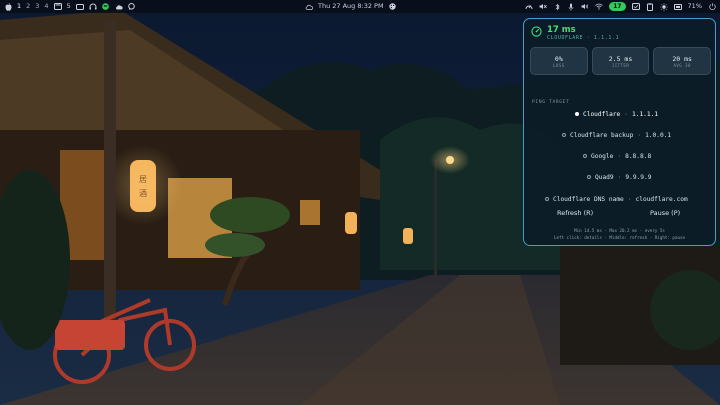 This screenshot has height=405, width=720. What do you see at coordinates (602, 135) in the screenshot?
I see `target-name: Cloudflare backup` at bounding box center [602, 135].